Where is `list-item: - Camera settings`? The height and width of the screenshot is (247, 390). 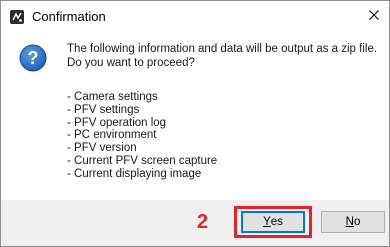 list-item: - Camera settings is located at coordinates (112, 97).